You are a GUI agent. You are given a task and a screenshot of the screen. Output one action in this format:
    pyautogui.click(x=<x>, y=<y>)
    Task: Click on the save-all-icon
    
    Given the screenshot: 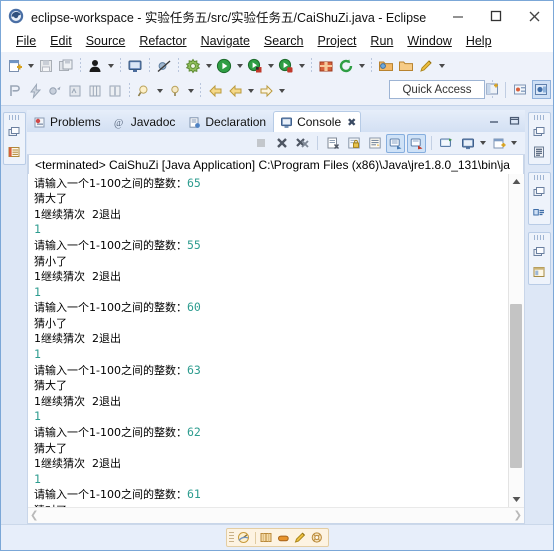 What is the action you would take?
    pyautogui.click(x=66, y=66)
    